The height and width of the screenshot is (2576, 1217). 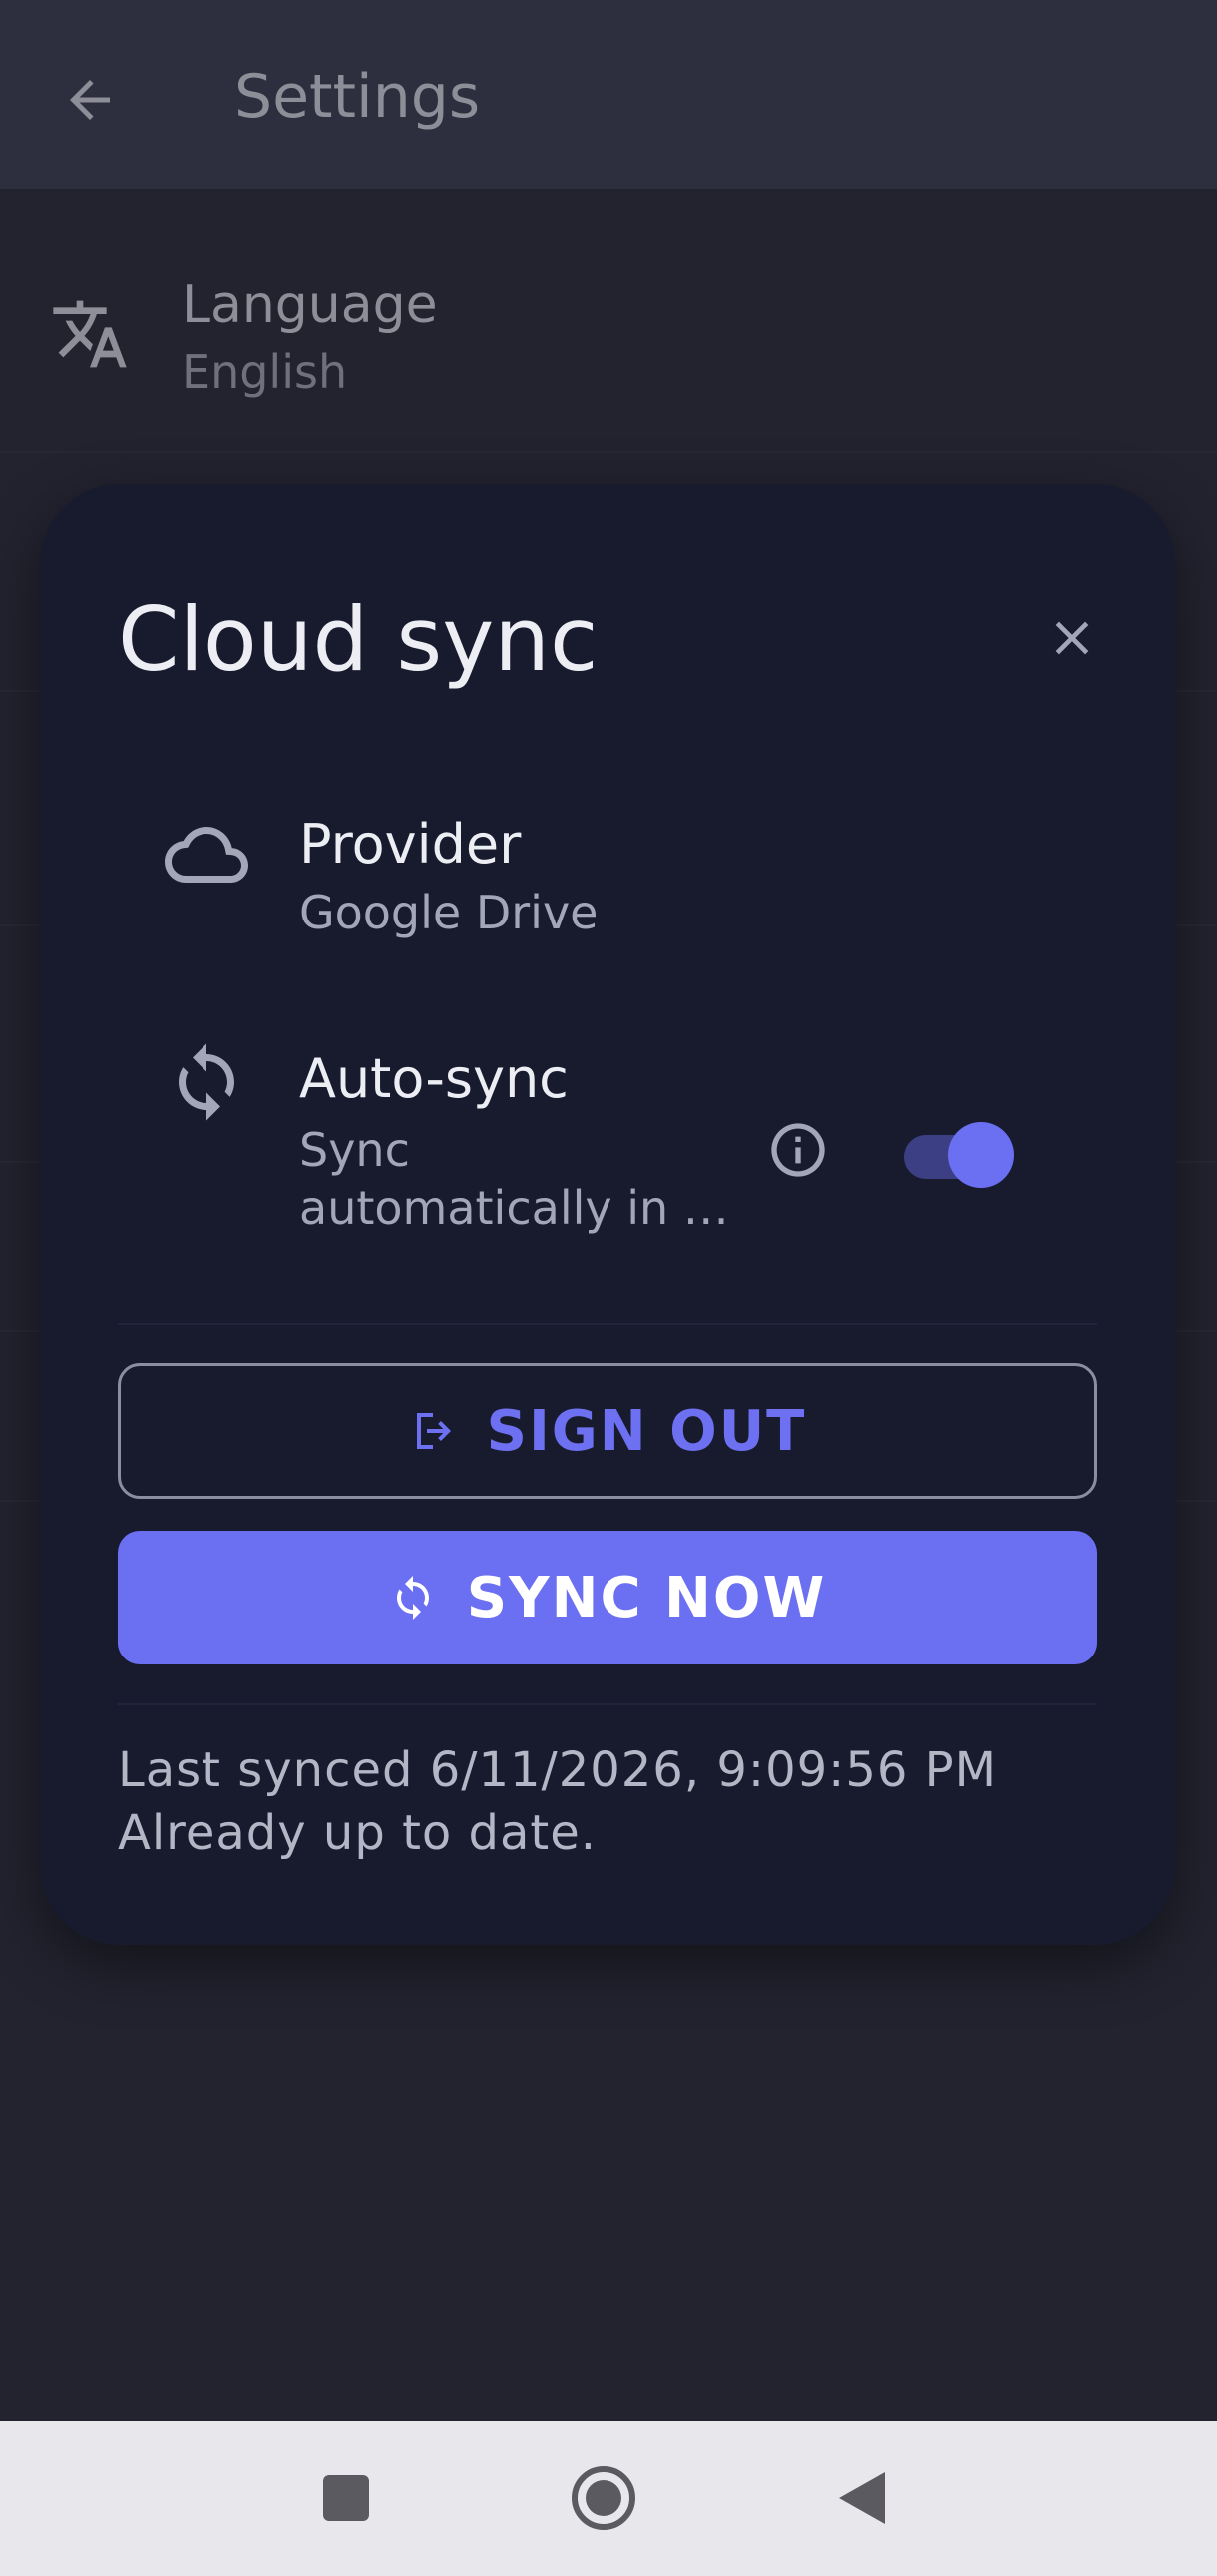 I want to click on page-title: Settings, so click(x=357, y=97).